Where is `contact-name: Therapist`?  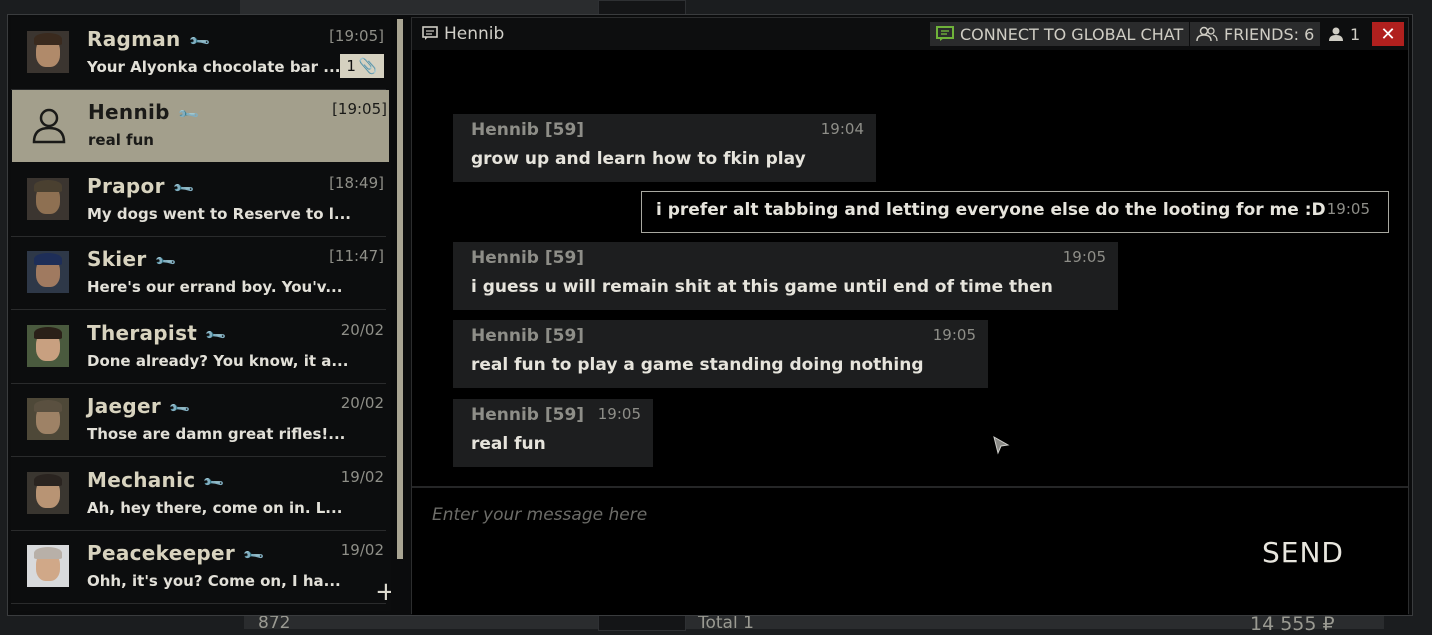 contact-name: Therapist is located at coordinates (142, 333).